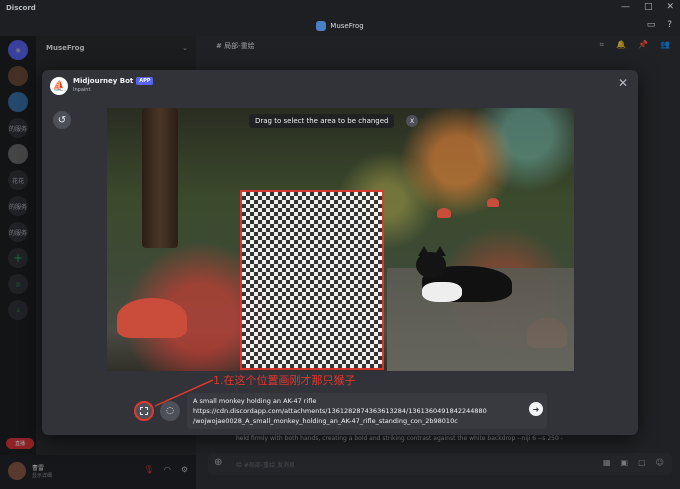  What do you see at coordinates (536, 409) in the screenshot?
I see `send-button: ➜` at bounding box center [536, 409].